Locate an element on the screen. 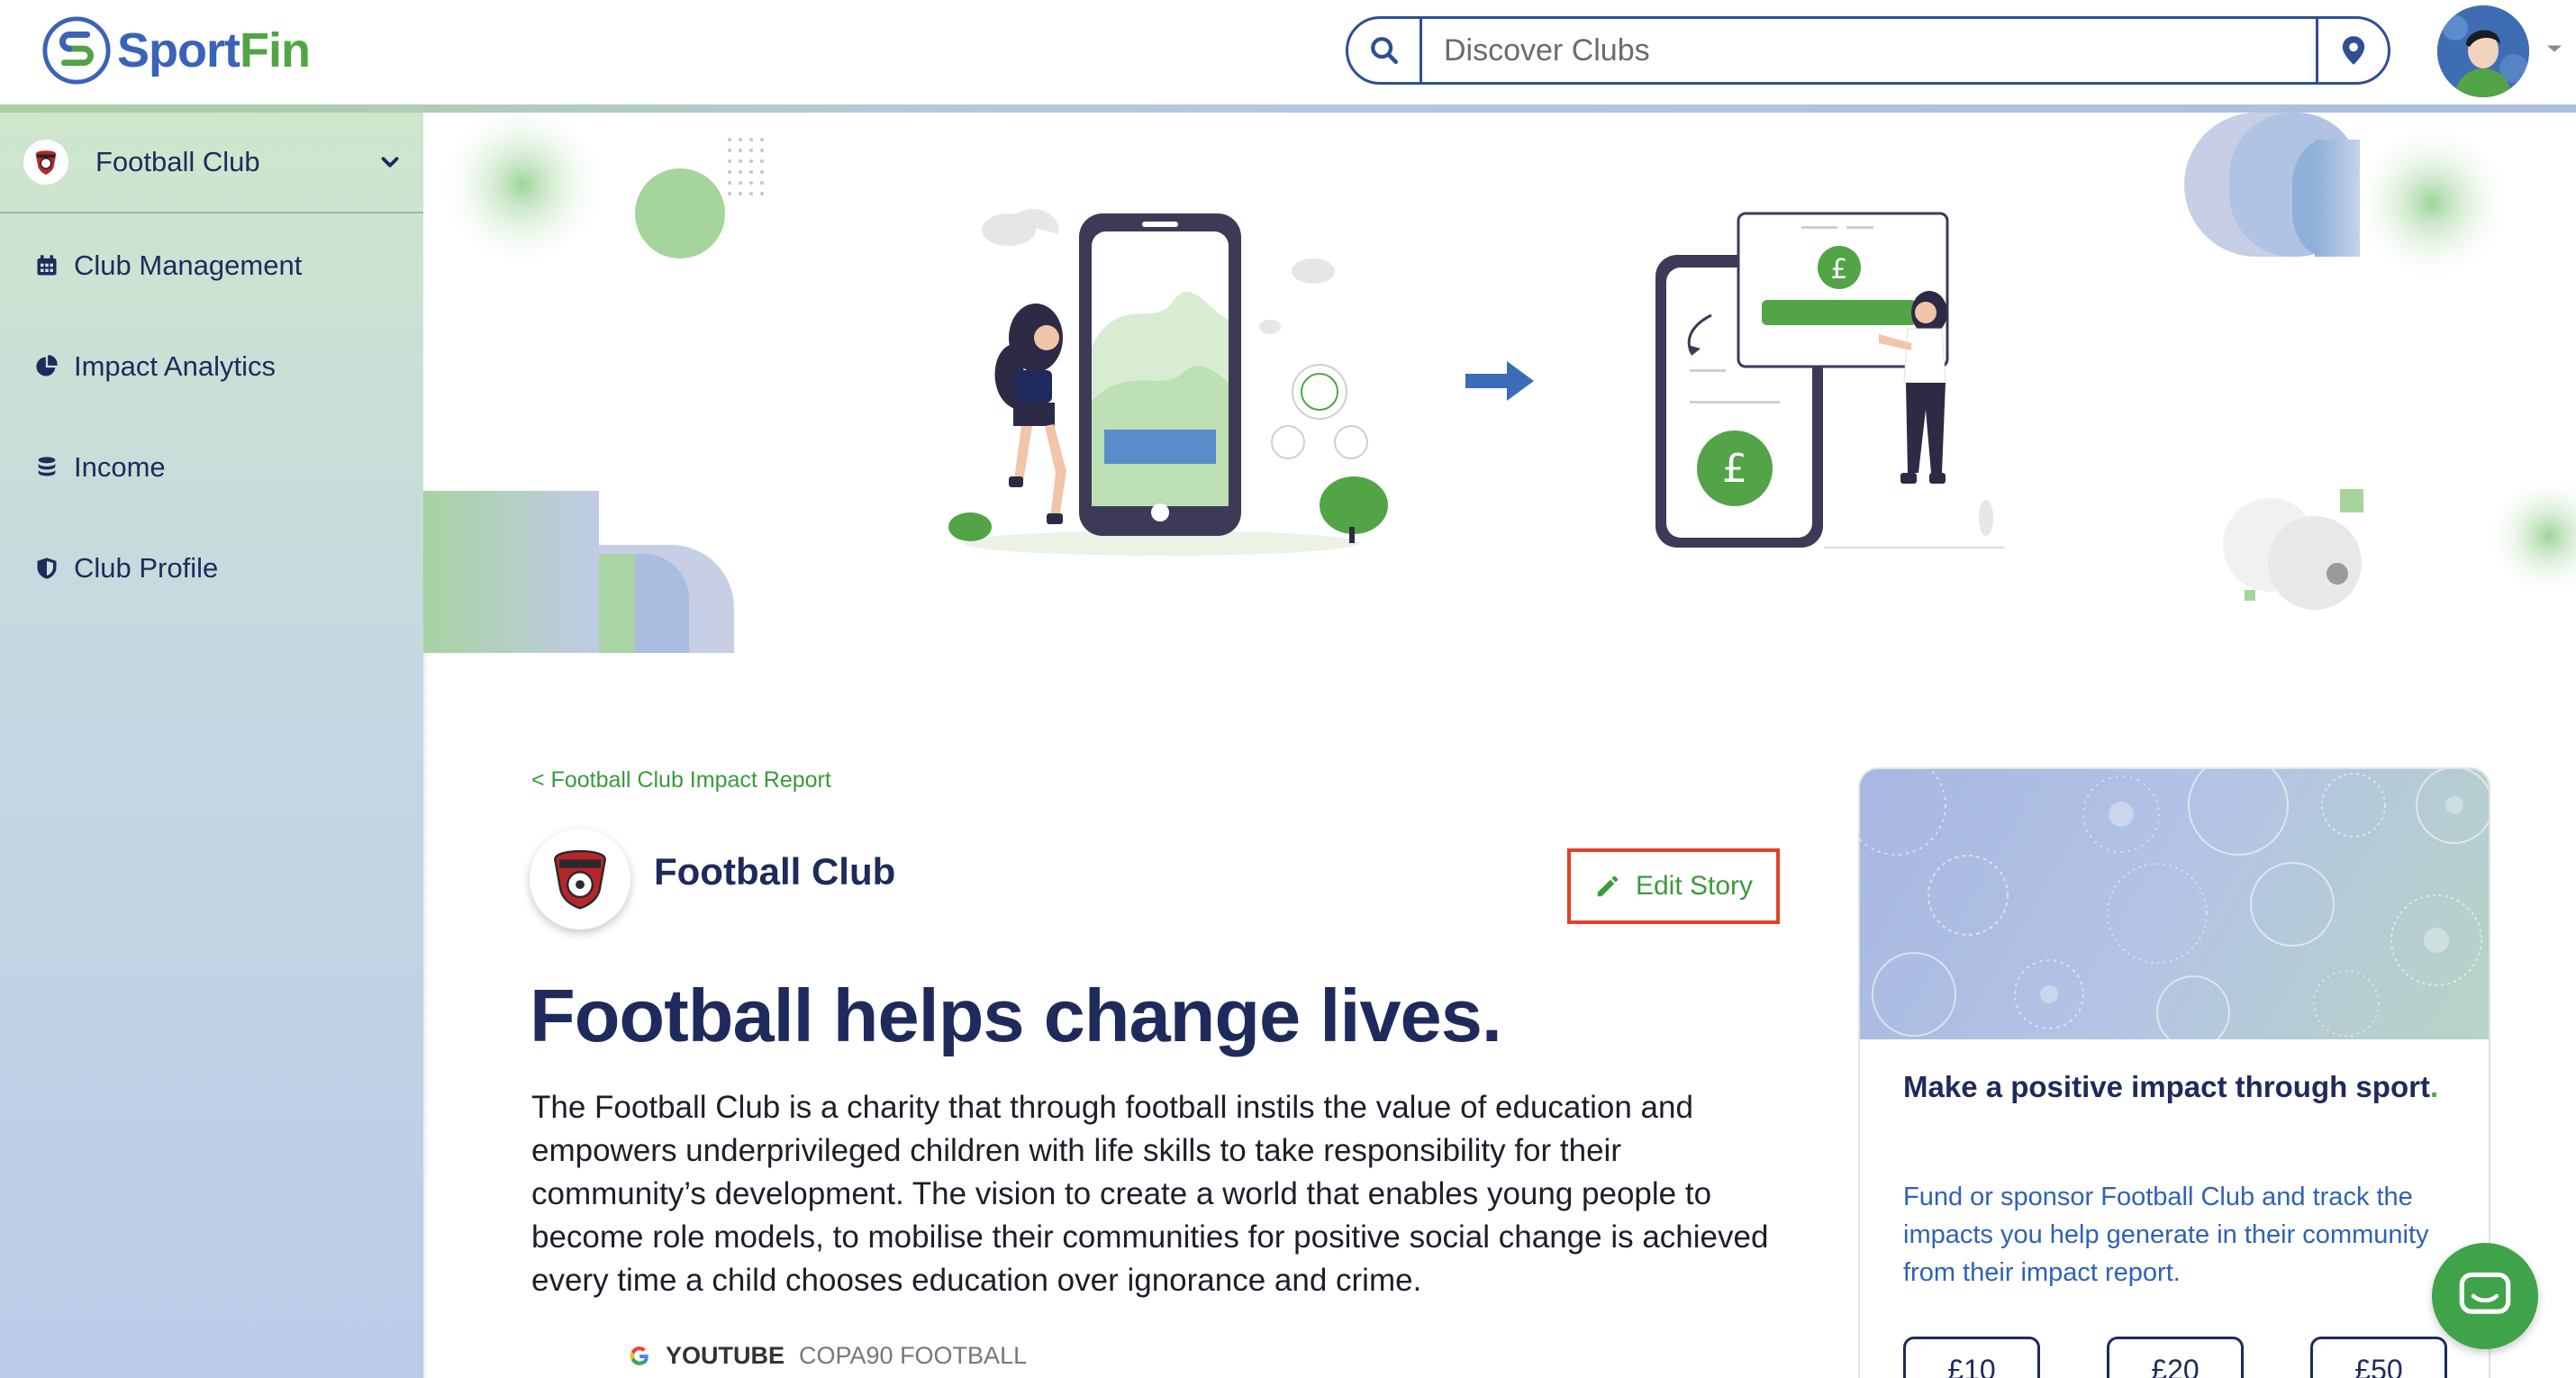  breadcrumb: < Football Club Impact Report is located at coordinates (681, 780).